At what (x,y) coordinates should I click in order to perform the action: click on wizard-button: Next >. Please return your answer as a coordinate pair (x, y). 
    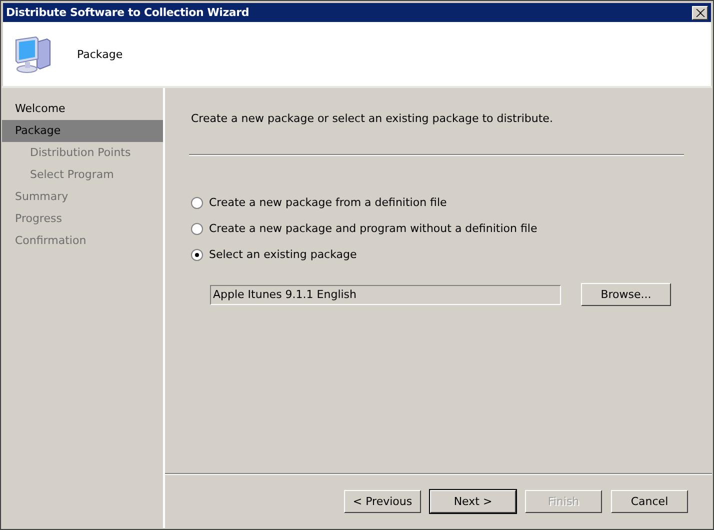
    Looking at the image, I should click on (473, 501).